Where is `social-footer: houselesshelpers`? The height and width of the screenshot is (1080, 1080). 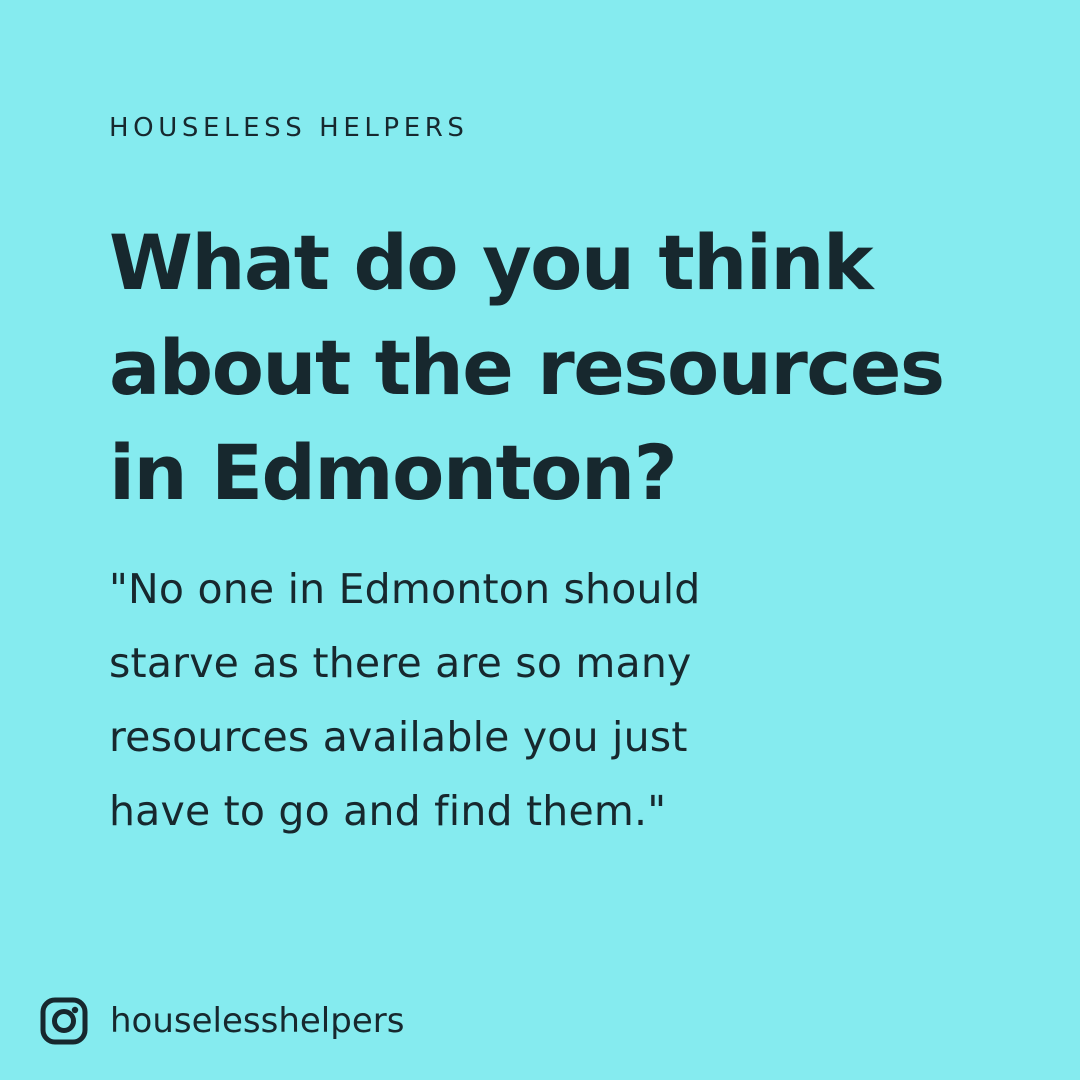
social-footer: houselesshelpers is located at coordinates (222, 1021).